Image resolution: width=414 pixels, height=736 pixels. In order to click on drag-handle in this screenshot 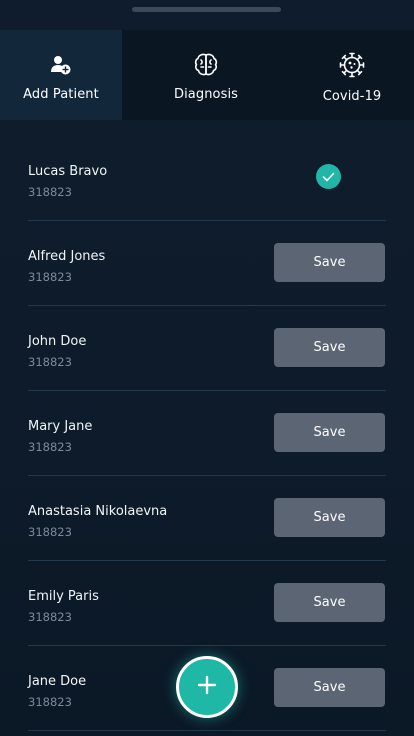, I will do `click(206, 9)`.